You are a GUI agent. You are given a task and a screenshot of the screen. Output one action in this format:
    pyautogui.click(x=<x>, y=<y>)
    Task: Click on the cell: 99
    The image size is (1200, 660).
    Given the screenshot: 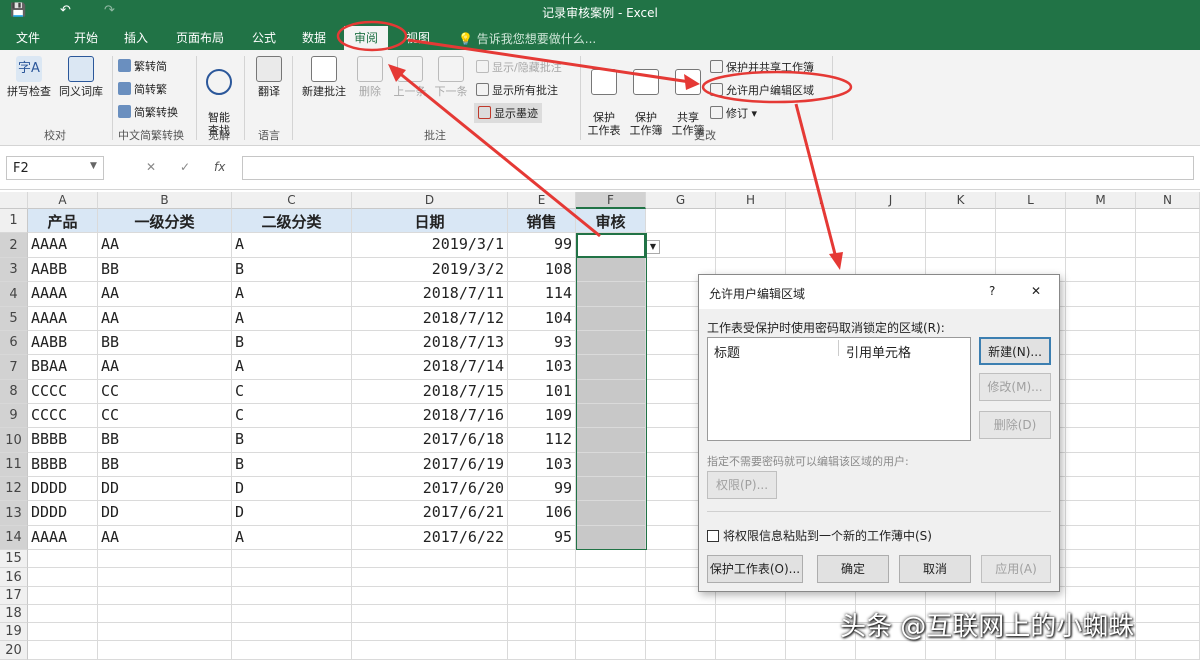 What is the action you would take?
    pyautogui.click(x=542, y=245)
    